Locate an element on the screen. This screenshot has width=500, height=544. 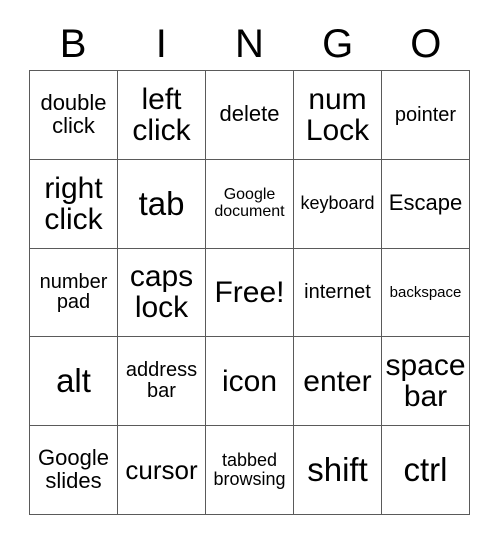
bingo-cell-label: caps lock is located at coordinates (161, 292).